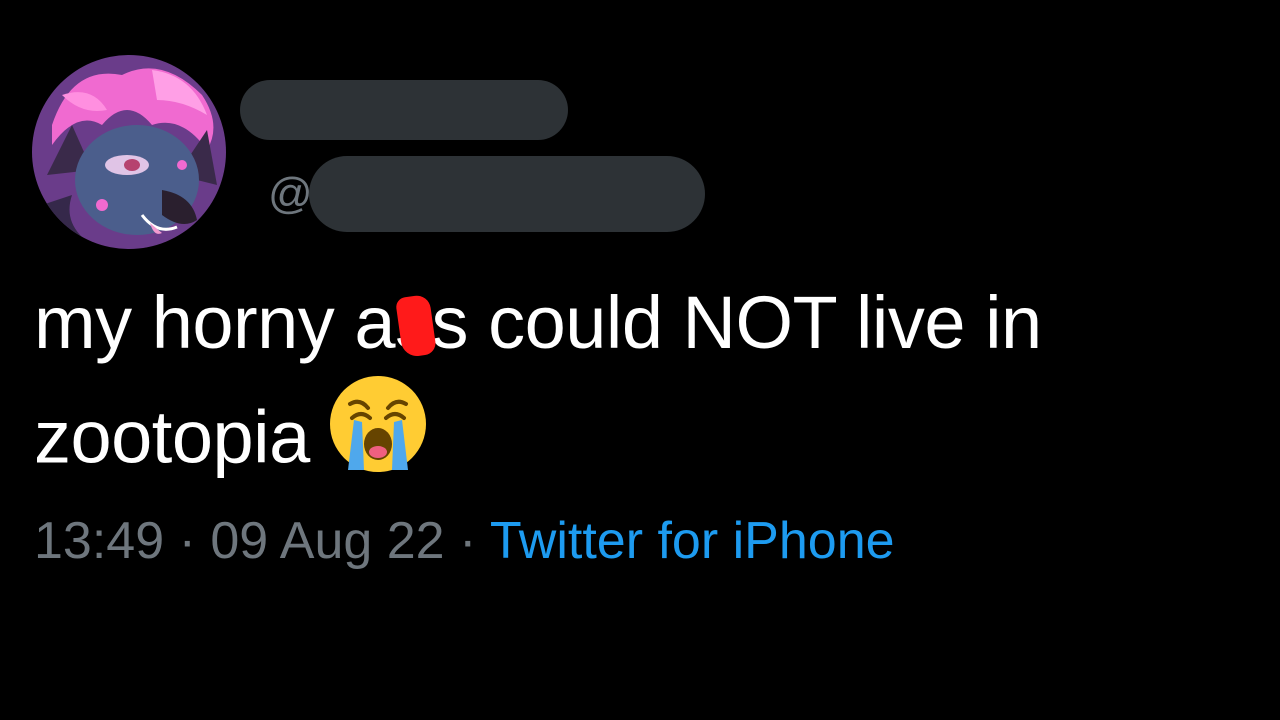 The image size is (1280, 720). I want to click on tweet-text-line2: zootopia, so click(172, 437).